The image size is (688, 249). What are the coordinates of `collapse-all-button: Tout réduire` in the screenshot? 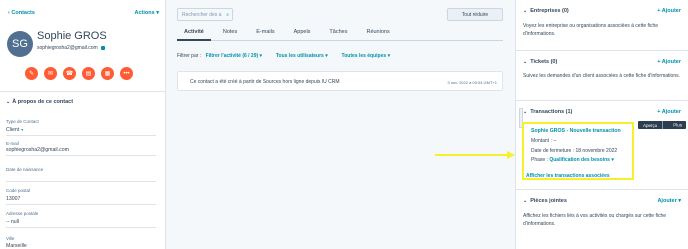 It's located at (475, 14).